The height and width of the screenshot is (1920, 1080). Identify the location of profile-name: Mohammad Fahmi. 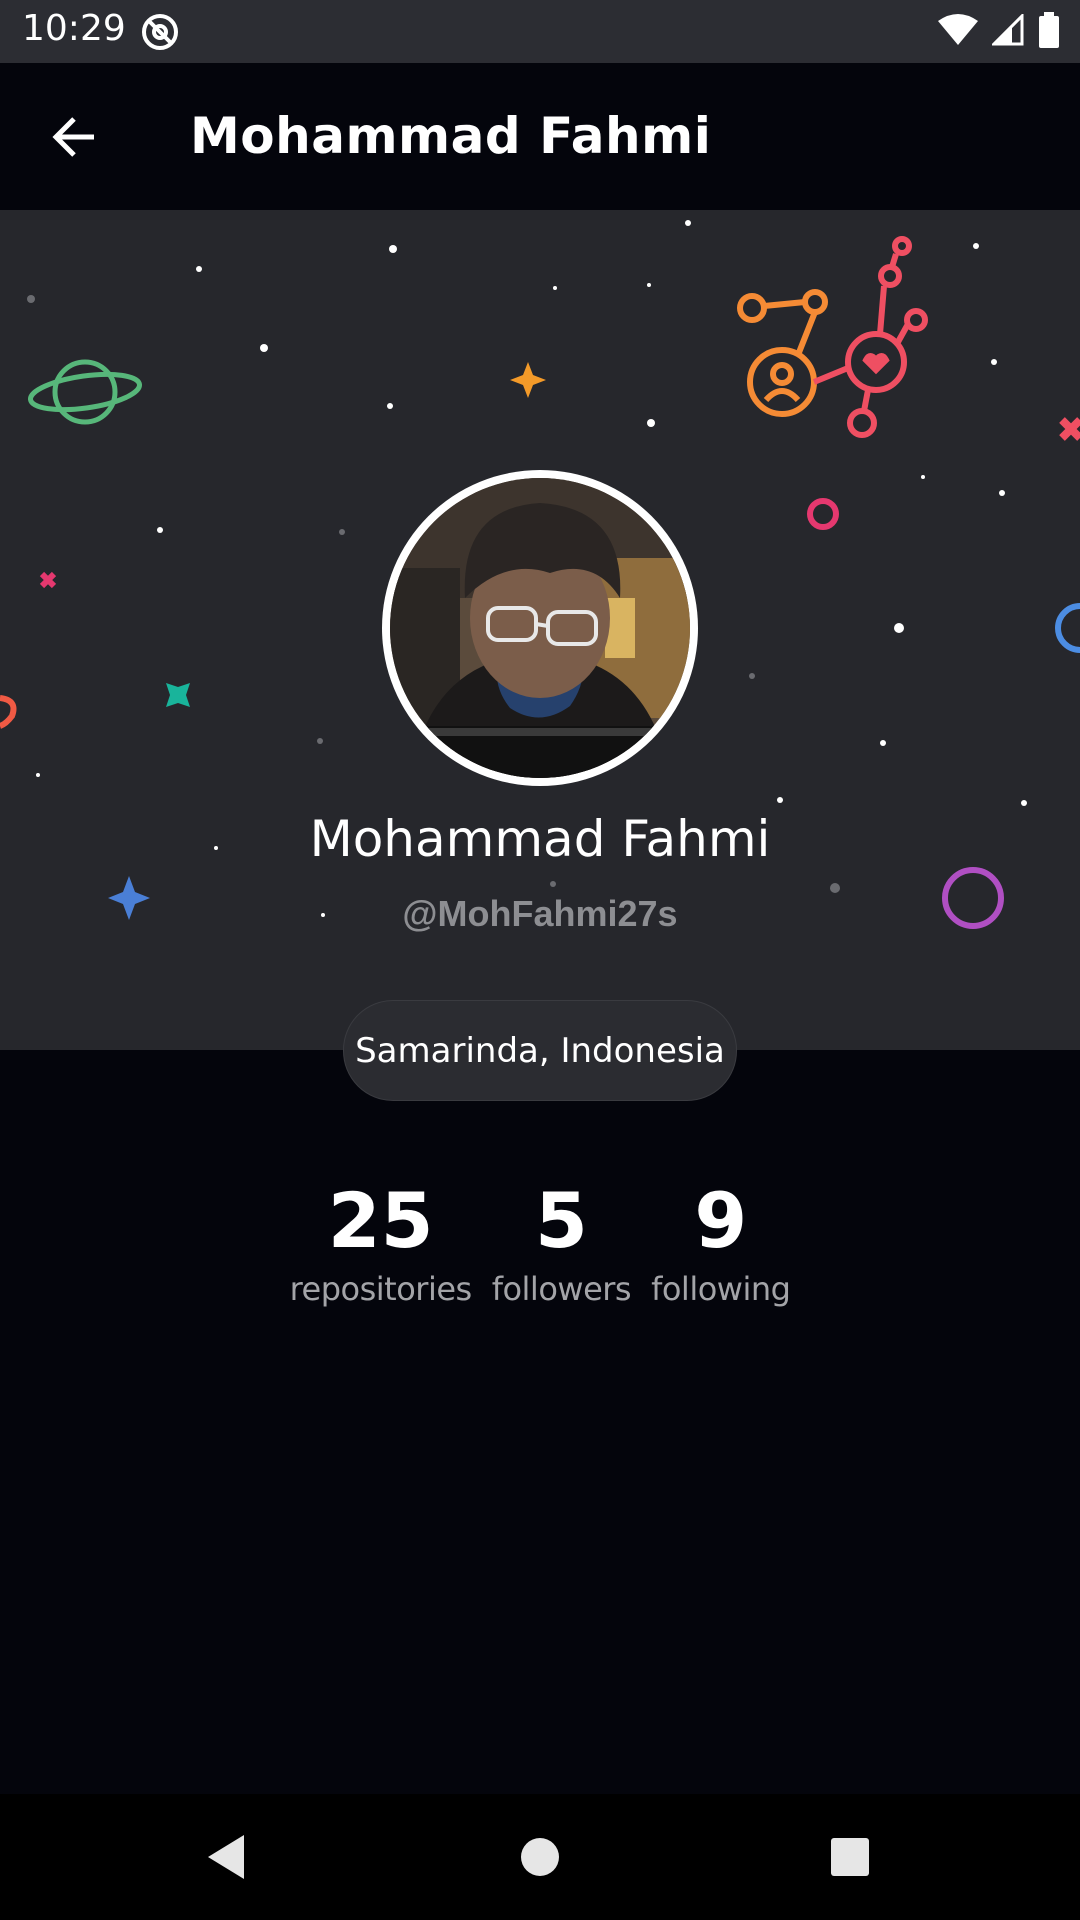
(540, 839).